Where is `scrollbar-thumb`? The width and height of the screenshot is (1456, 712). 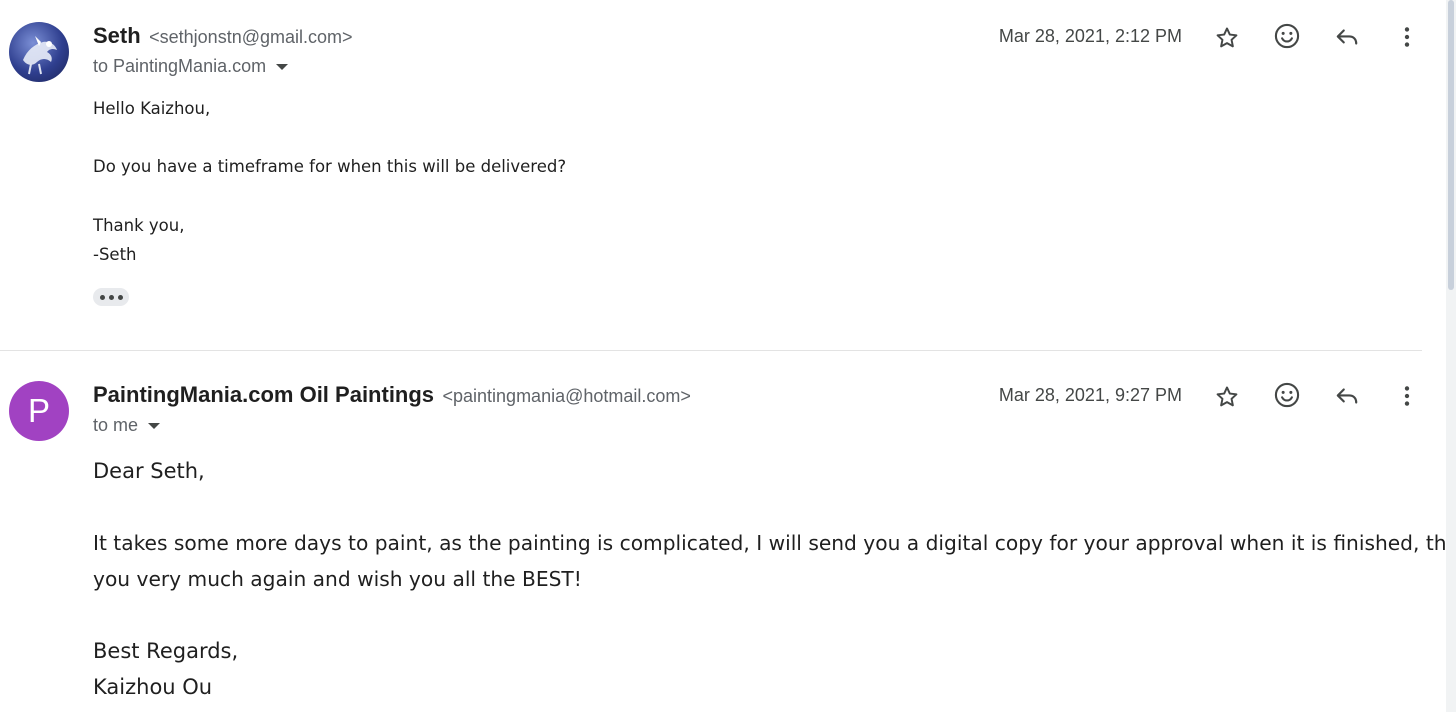
scrollbar-thumb is located at coordinates (1451, 145).